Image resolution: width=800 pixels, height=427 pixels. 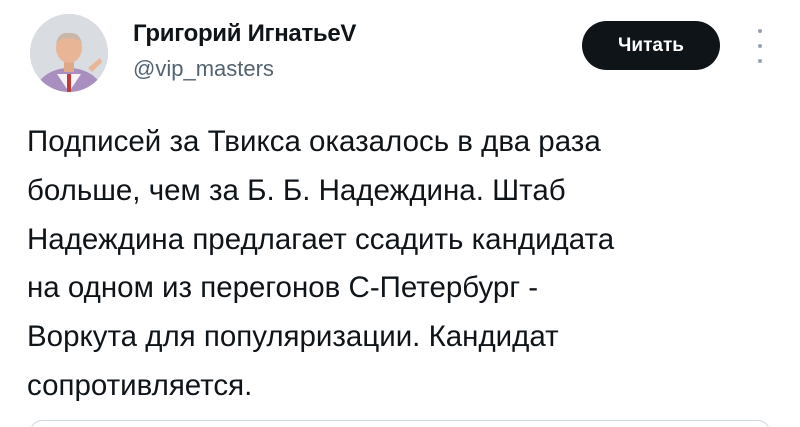 I want to click on author-name: Григорий ИгнатьеV, so click(x=244, y=34).